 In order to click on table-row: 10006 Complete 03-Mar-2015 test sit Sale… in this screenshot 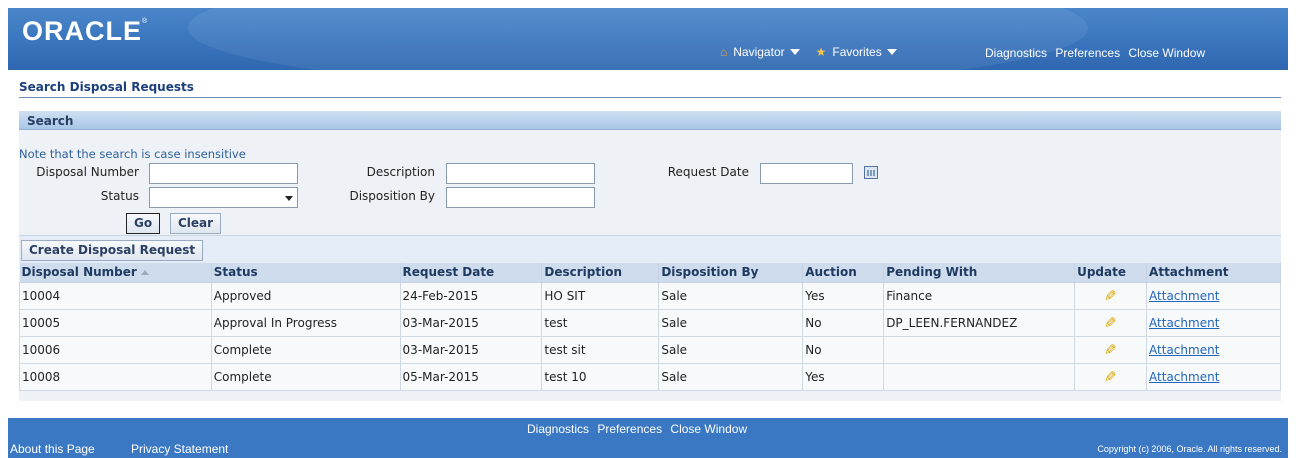, I will do `click(650, 349)`.